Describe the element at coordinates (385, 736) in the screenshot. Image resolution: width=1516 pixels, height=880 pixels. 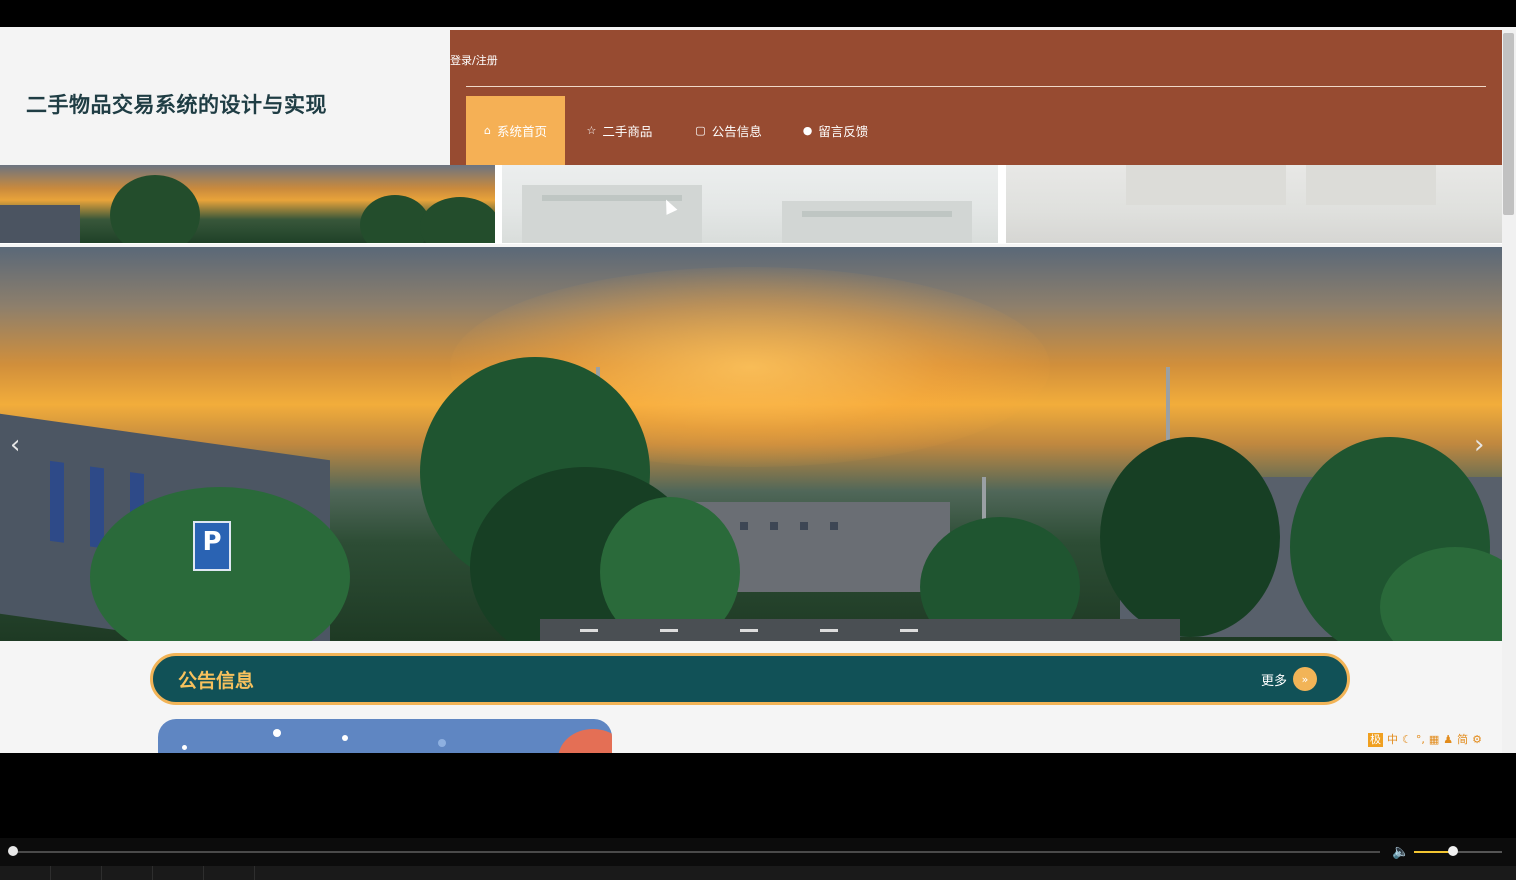
I see `announcement-card-image` at that location.